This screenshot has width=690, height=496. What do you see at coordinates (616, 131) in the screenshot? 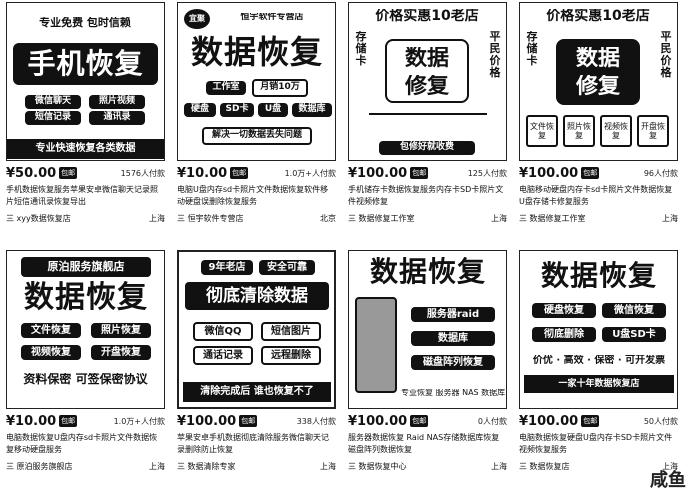
I see `thumb-tag: 视频恢复` at bounding box center [616, 131].